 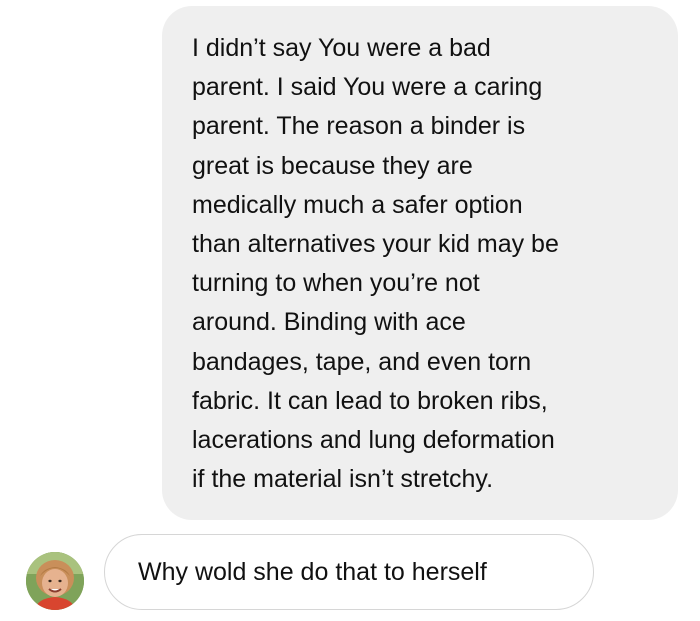 I want to click on message-line: parent. I said You were a caring, so click(x=367, y=87).